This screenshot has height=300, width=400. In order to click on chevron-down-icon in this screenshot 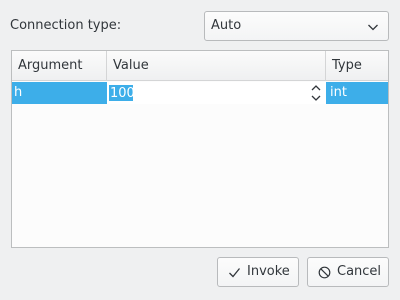, I will do `click(373, 27)`.